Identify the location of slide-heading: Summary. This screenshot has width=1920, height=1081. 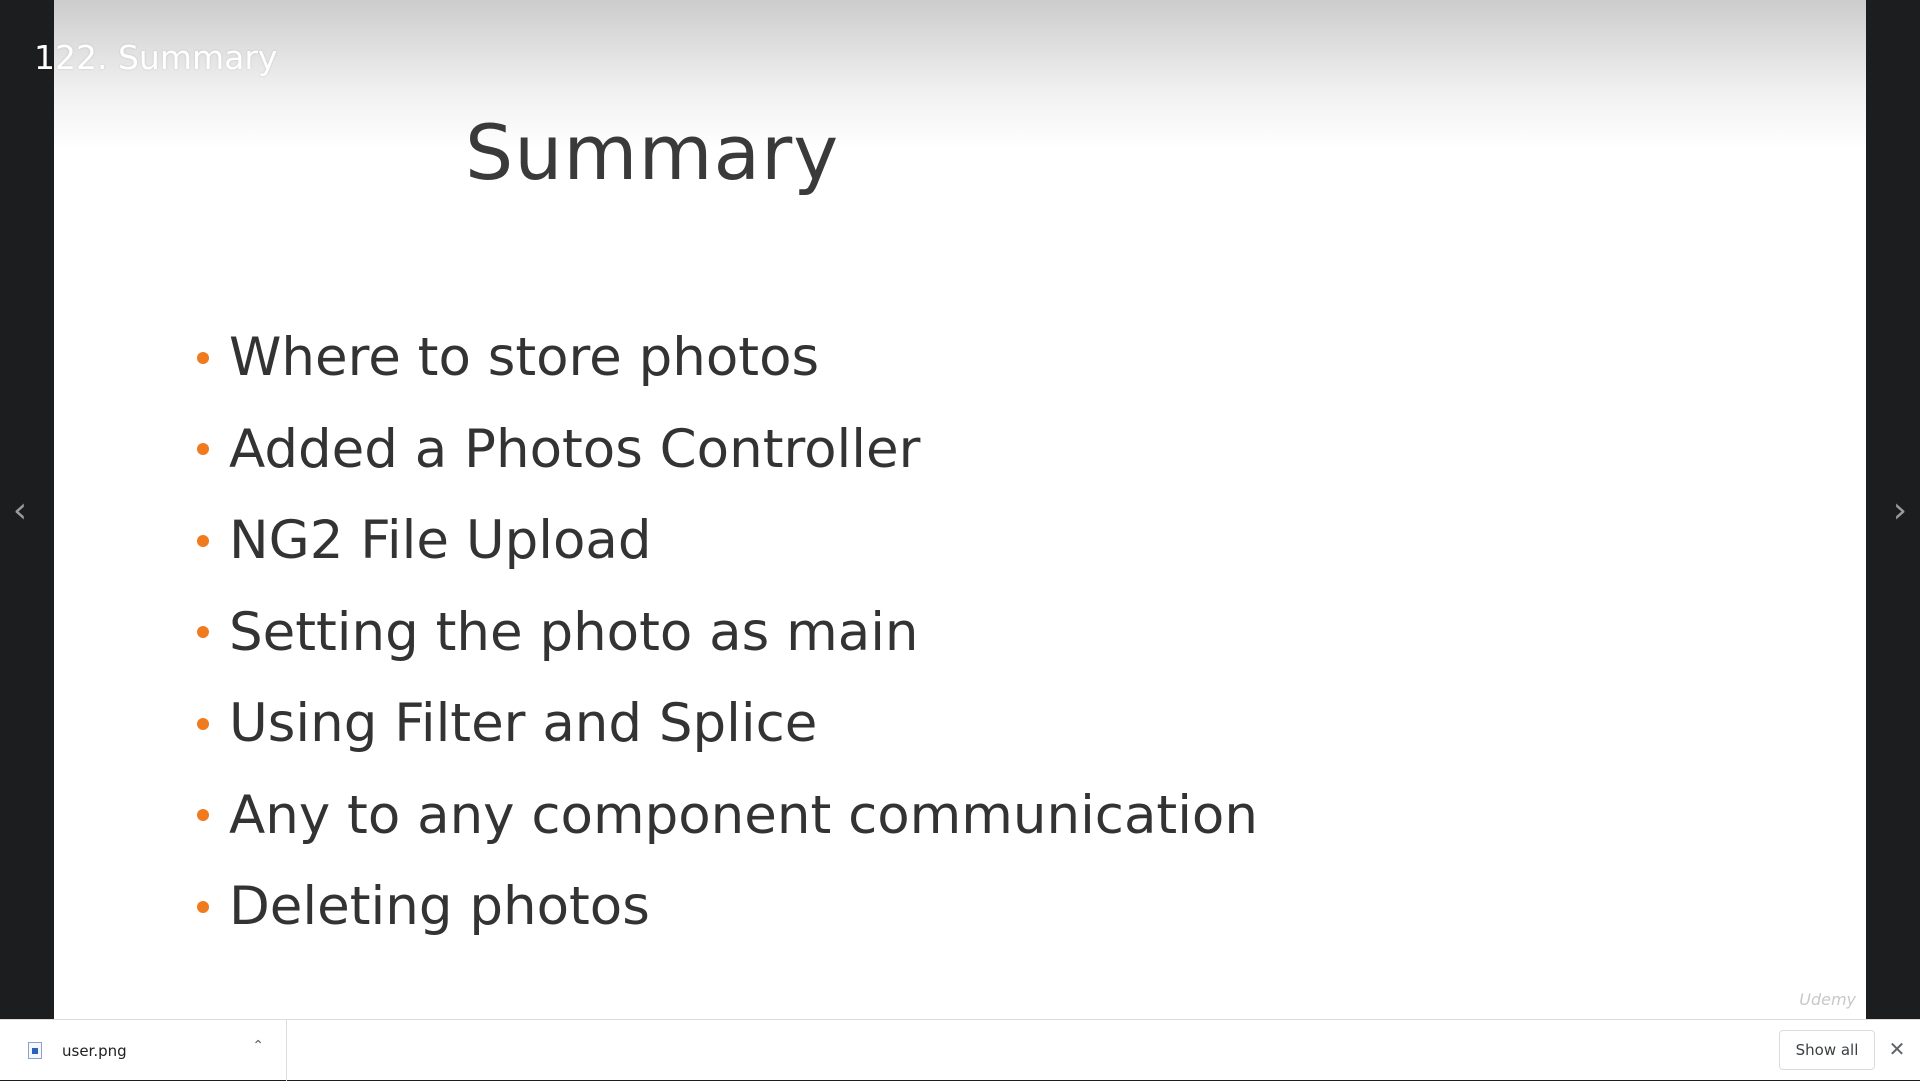
(652, 152).